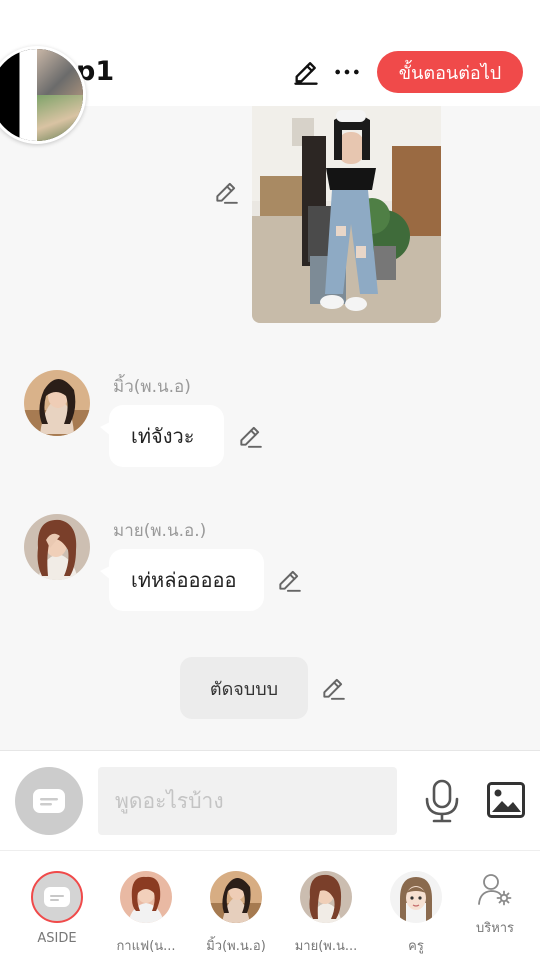 This screenshot has height=960, width=540. Describe the element at coordinates (160, 531) in the screenshot. I see `sender-name: มาย(พ.น.อ.)` at that location.